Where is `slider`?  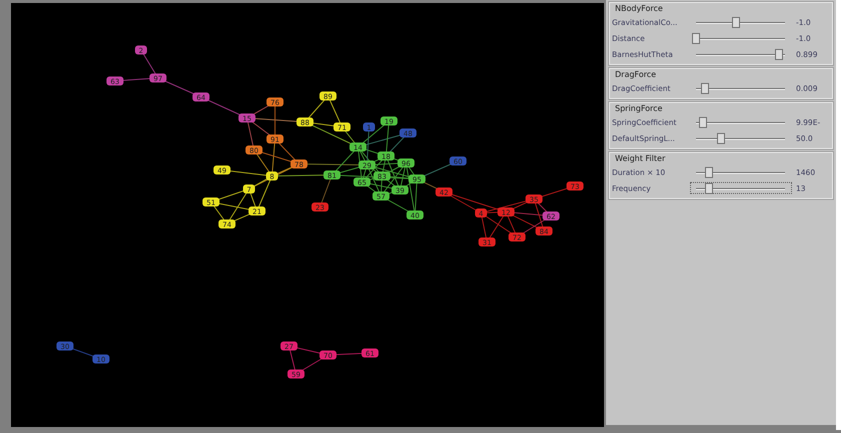
slider is located at coordinates (741, 188).